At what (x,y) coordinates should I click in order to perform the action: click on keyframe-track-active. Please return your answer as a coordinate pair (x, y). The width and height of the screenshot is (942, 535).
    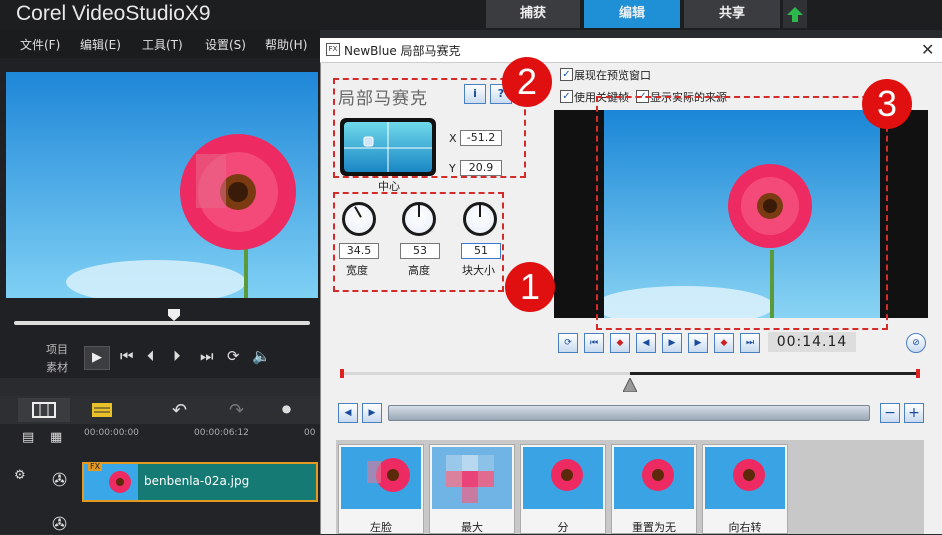
    Looking at the image, I should click on (775, 373).